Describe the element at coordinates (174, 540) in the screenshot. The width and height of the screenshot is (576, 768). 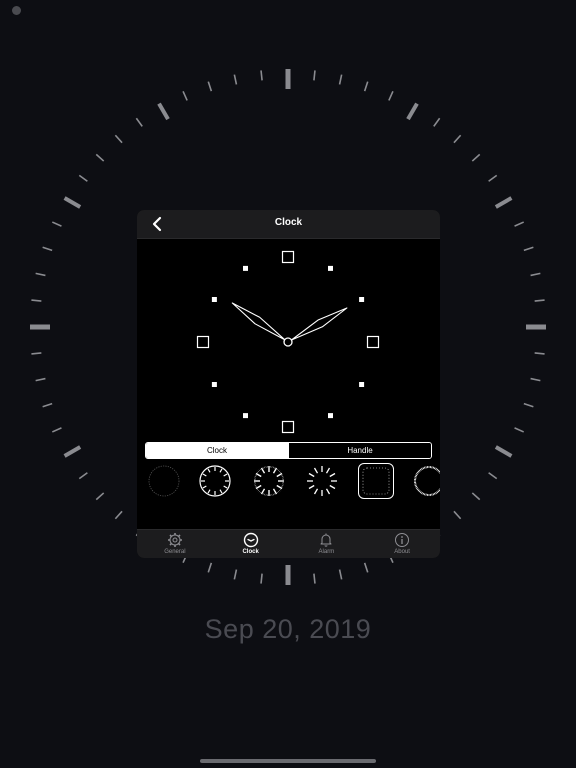
I see `gear-icon` at that location.